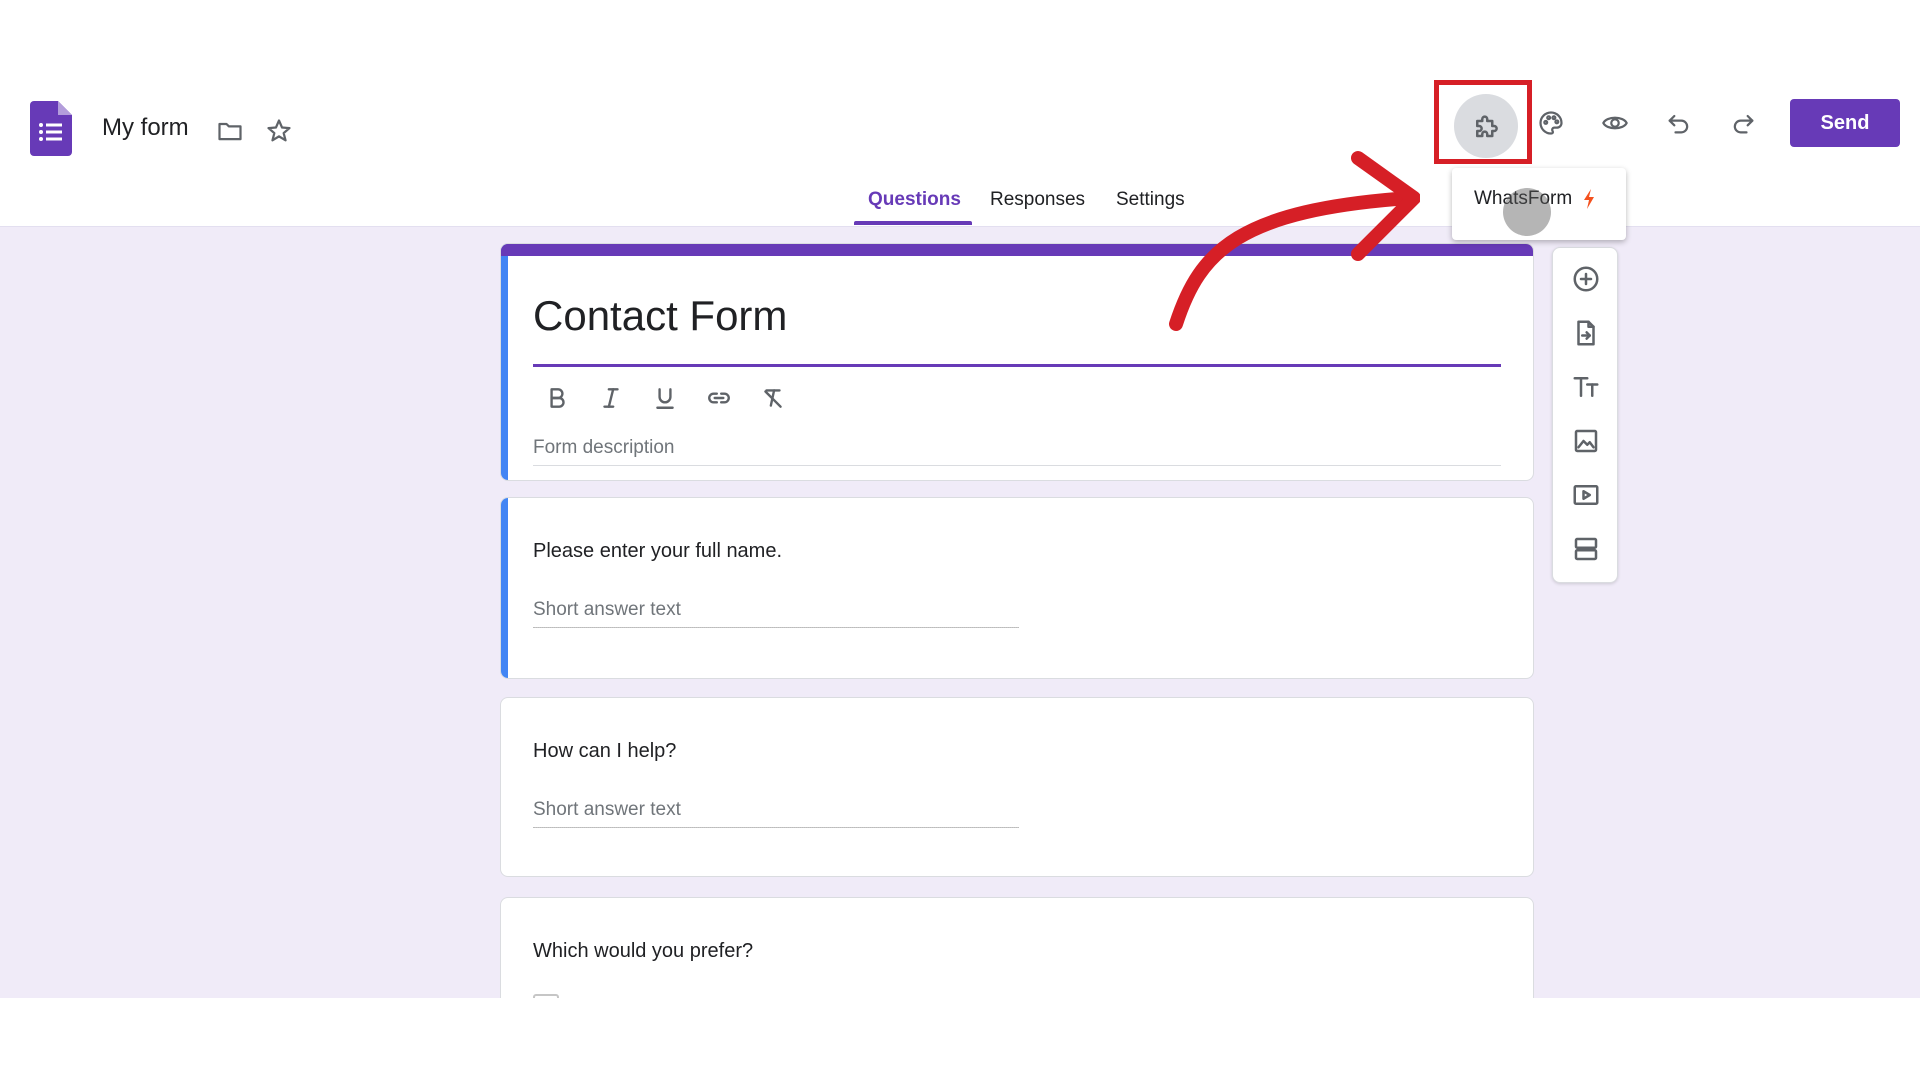 The height and width of the screenshot is (1080, 1920). Describe the element at coordinates (1017, 947) in the screenshot. I see `question-card: Which would you prefer?` at that location.